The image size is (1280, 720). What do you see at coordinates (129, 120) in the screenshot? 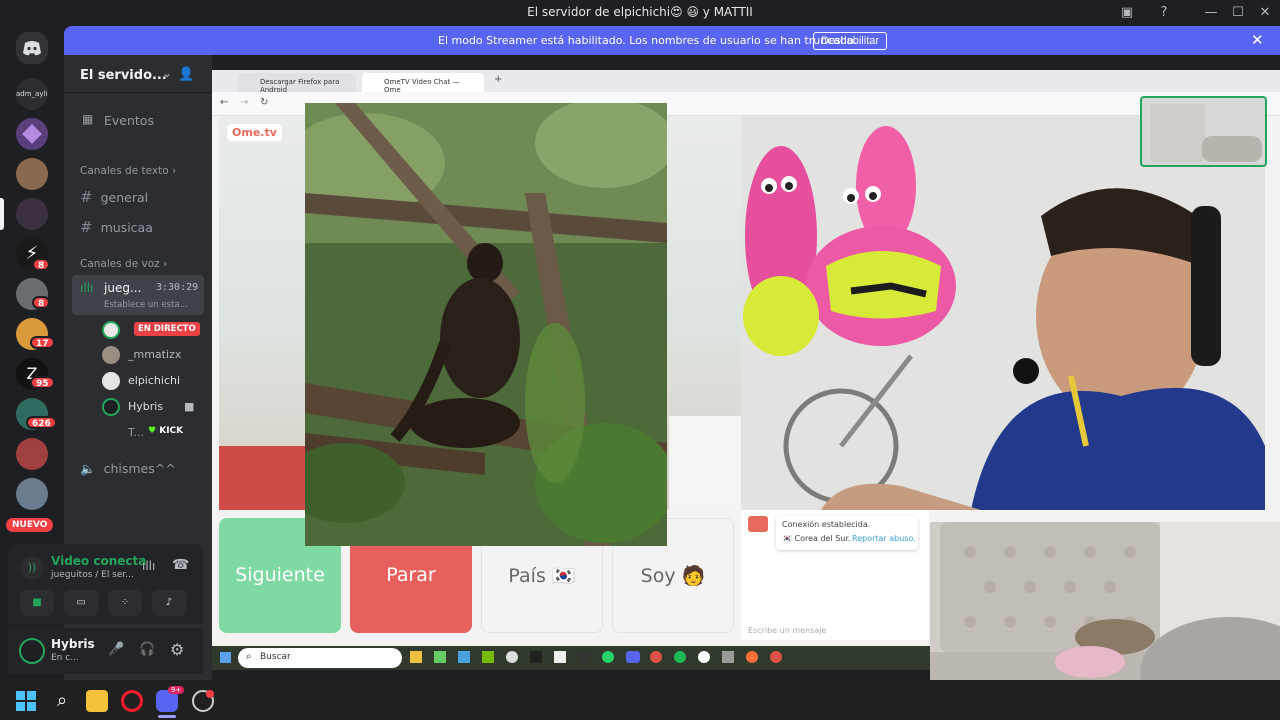
I see `events-link: Eventos` at bounding box center [129, 120].